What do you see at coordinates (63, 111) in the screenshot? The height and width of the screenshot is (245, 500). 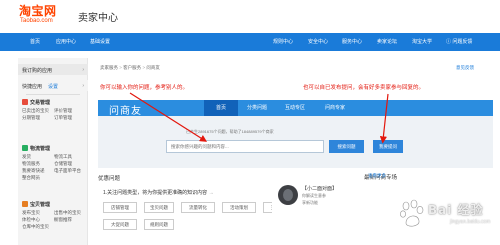 I see `sidebar-link-reviews: 评价管理` at bounding box center [63, 111].